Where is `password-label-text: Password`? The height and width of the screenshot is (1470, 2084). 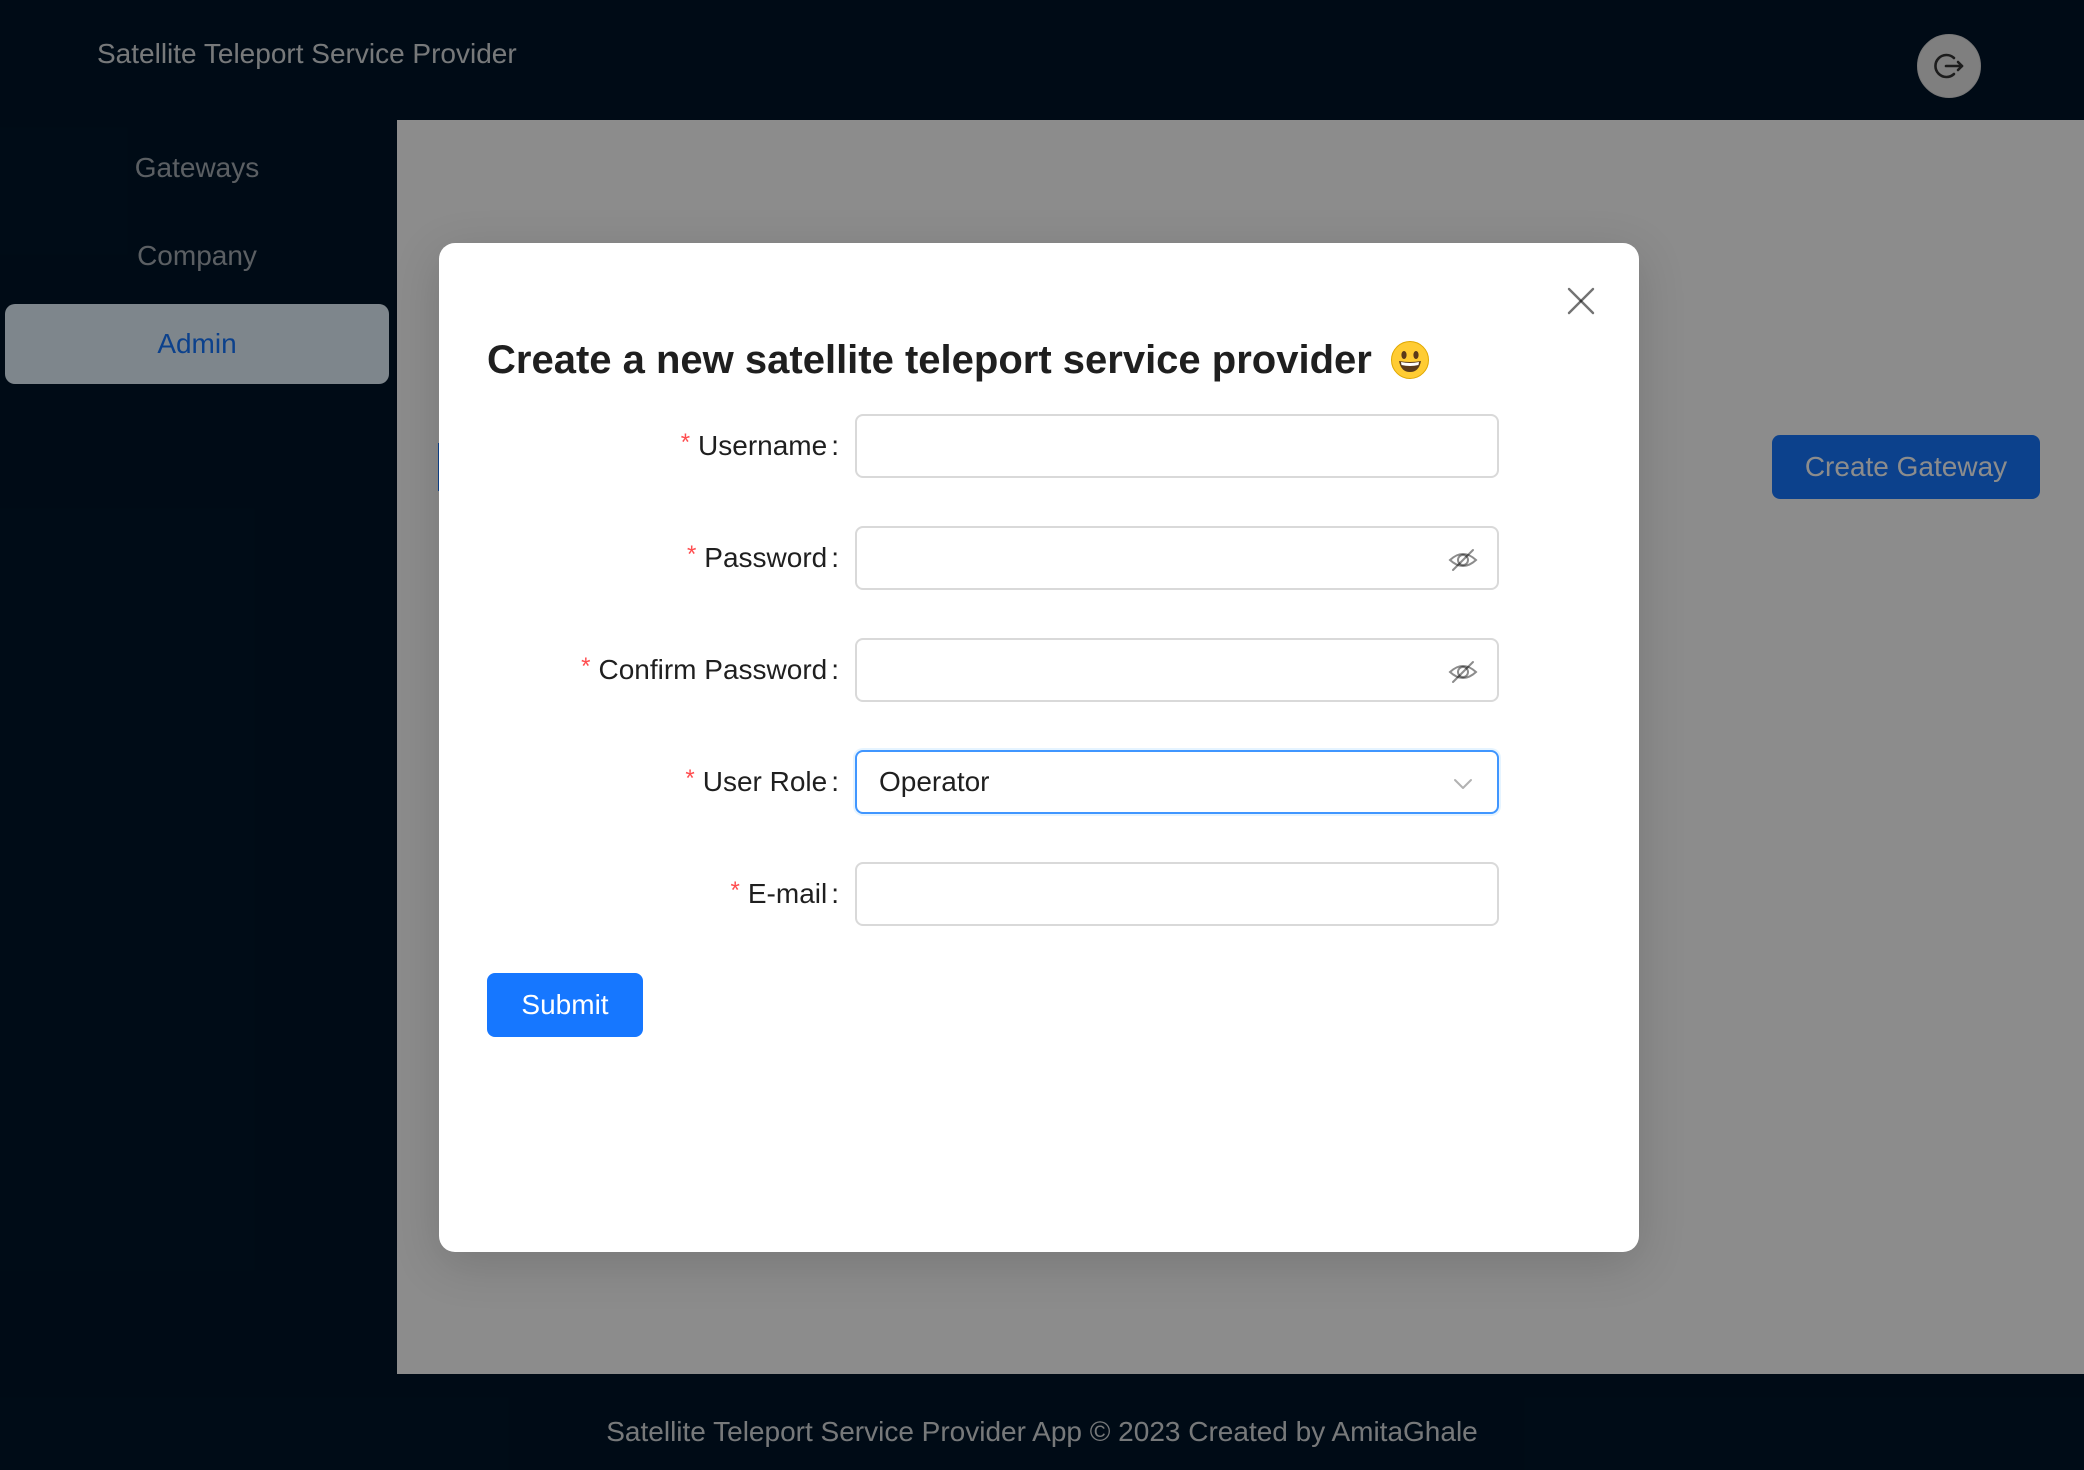
password-label-text: Password is located at coordinates (766, 557).